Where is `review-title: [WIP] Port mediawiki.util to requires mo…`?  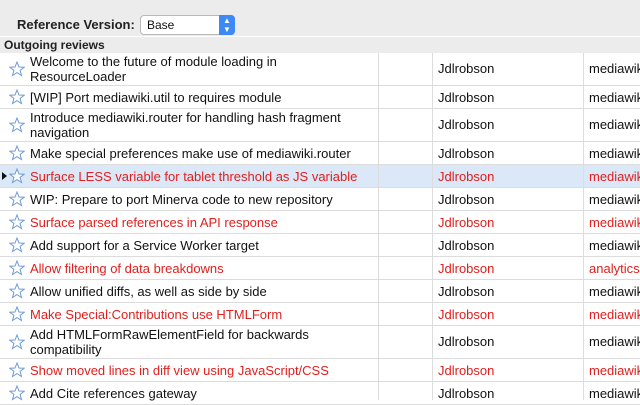 review-title: [WIP] Port mediawiki.util to requires mo… is located at coordinates (156, 97).